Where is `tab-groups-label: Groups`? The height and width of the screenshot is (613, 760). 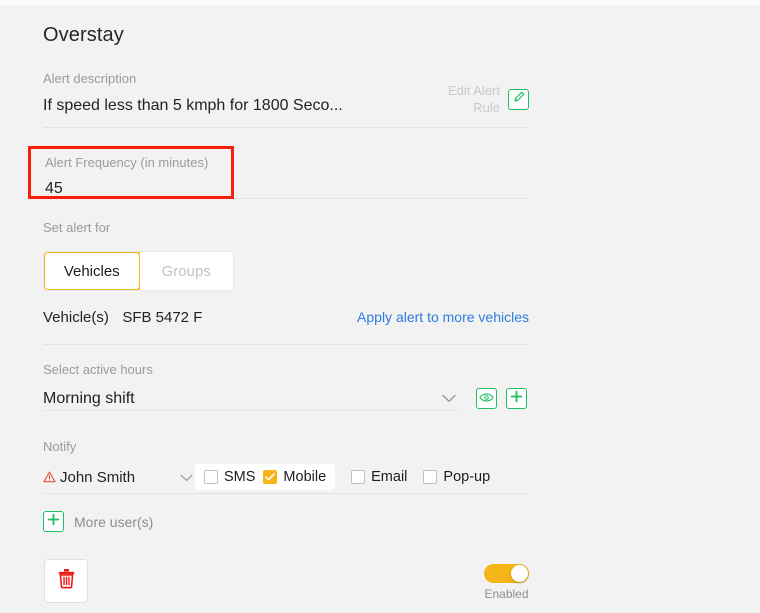 tab-groups-label: Groups is located at coordinates (186, 271).